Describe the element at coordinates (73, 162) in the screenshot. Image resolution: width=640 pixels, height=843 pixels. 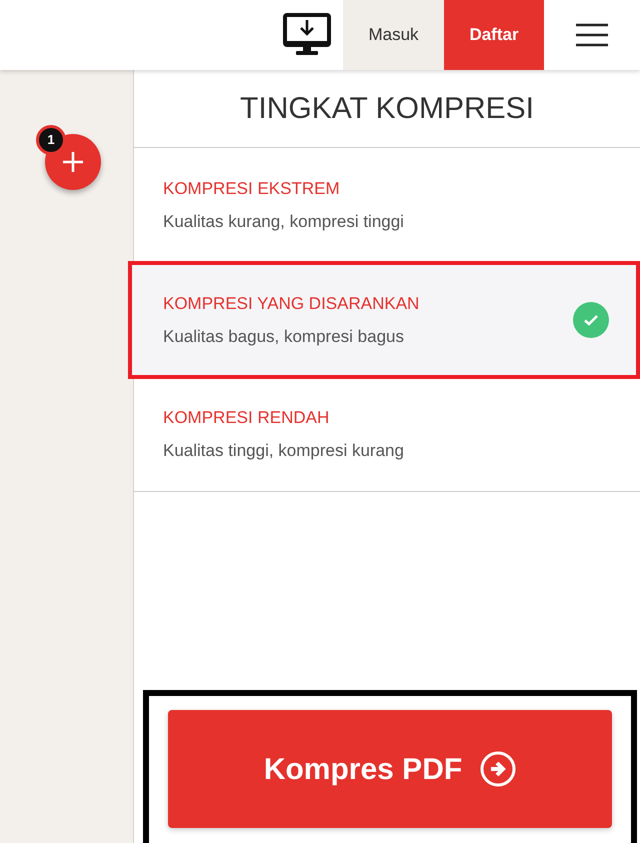
I see `plus-icon` at that location.